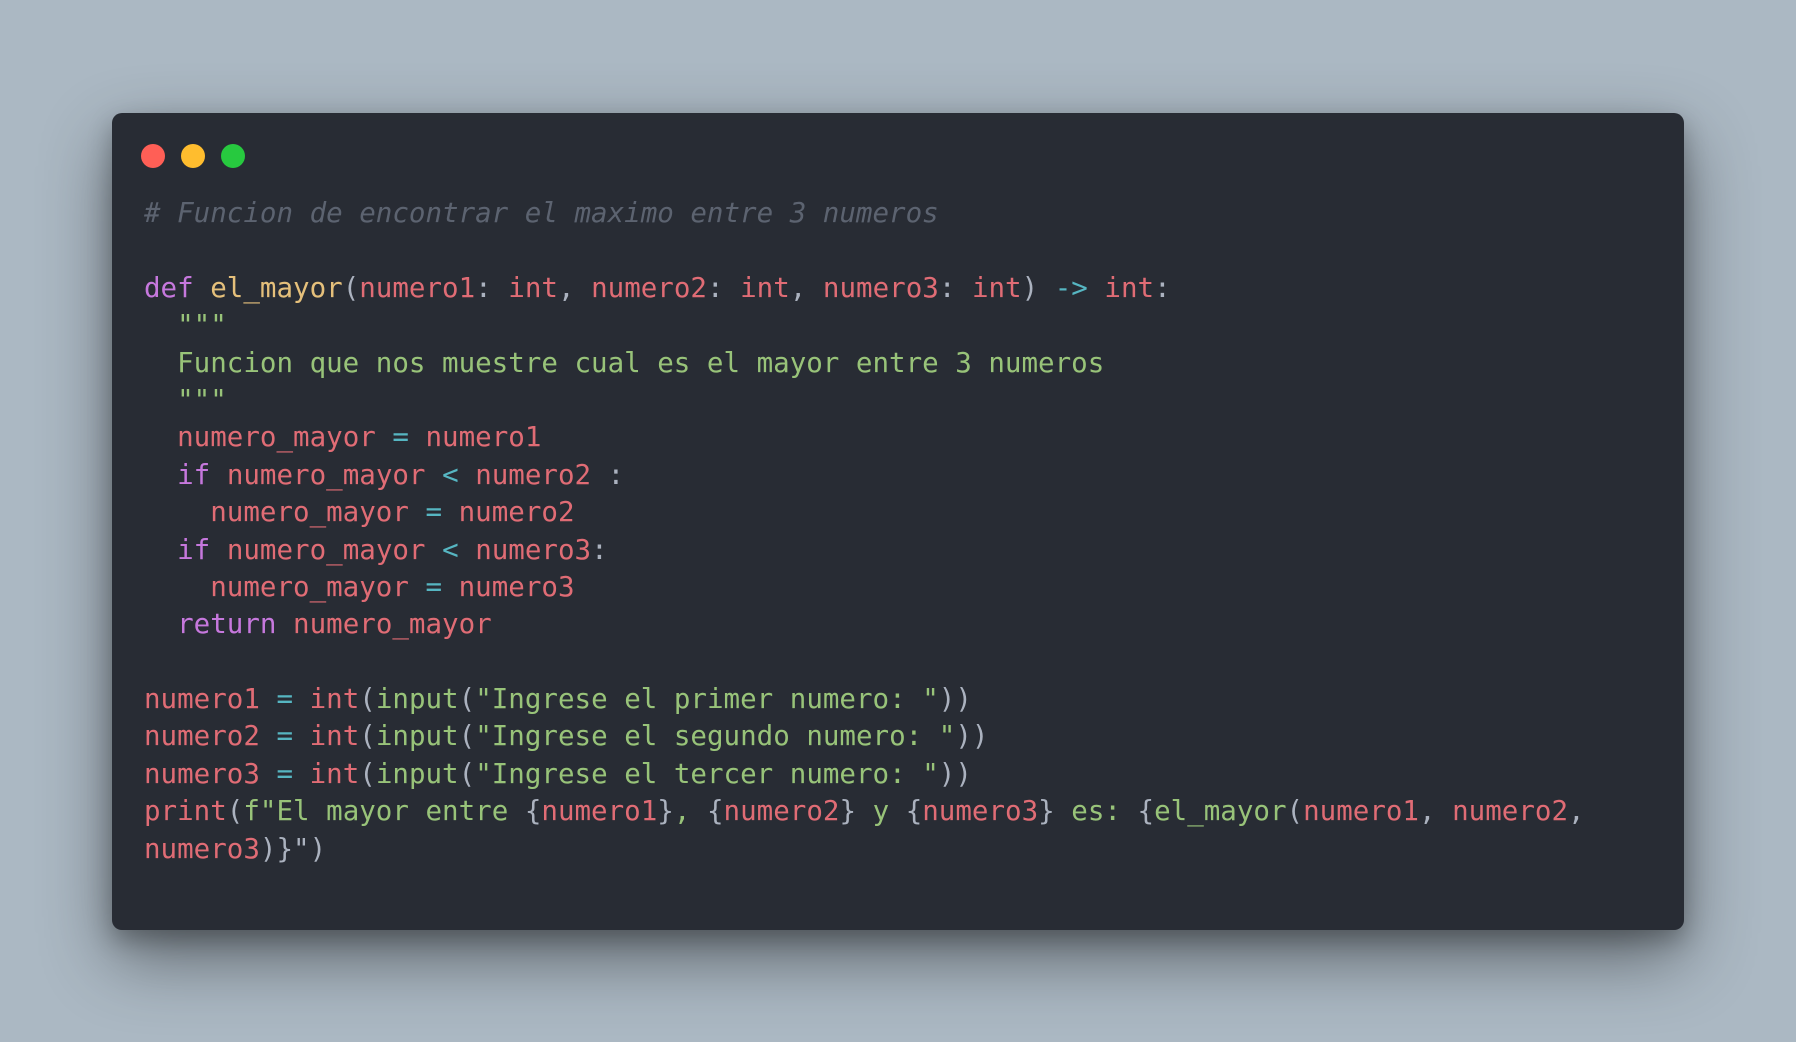 This screenshot has height=1042, width=1796. Describe the element at coordinates (707, 773) in the screenshot. I see `code-token-string: "Ingrese el tercer numero: "` at that location.